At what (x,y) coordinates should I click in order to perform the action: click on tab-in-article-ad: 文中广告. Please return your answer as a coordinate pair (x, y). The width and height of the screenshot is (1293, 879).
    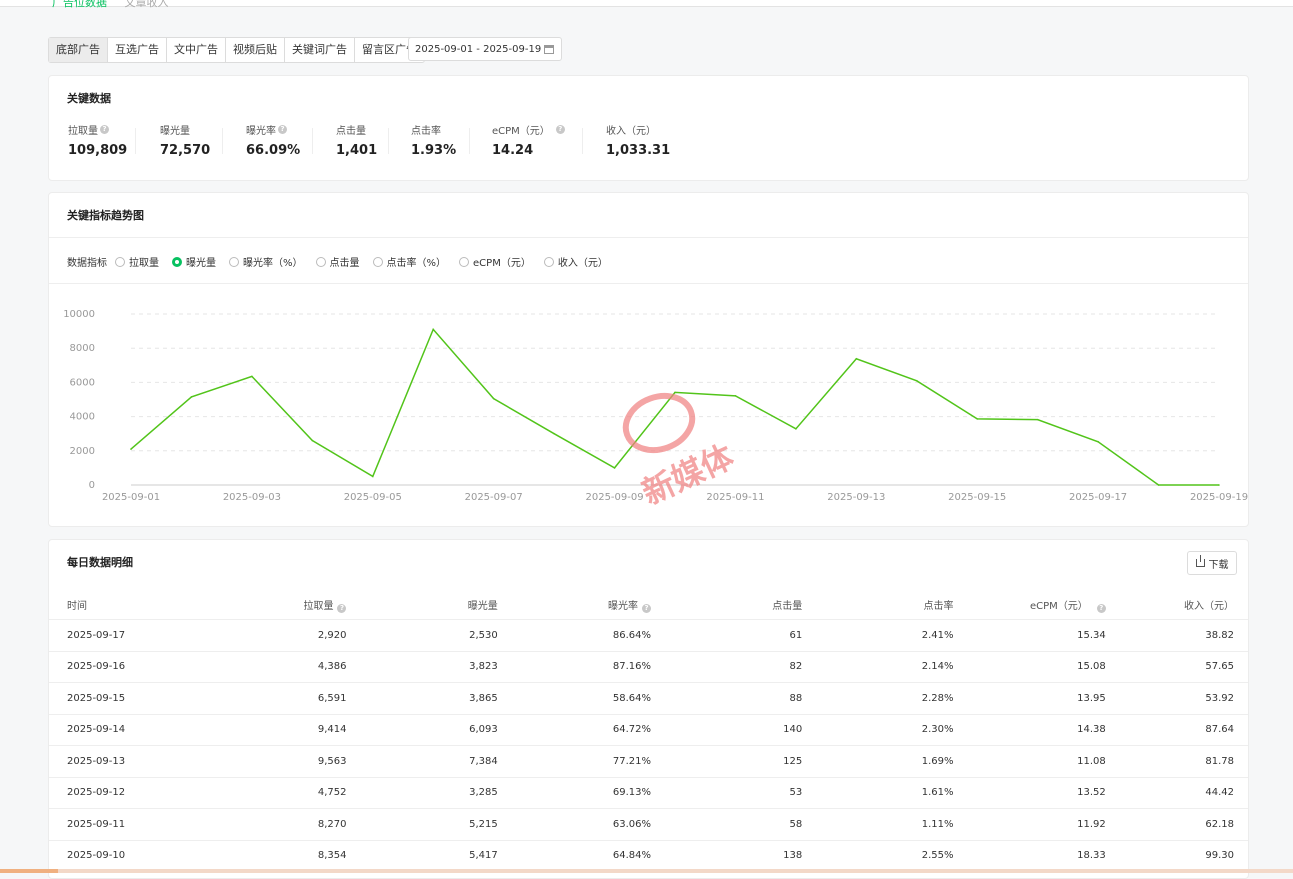
    Looking at the image, I should click on (196, 50).